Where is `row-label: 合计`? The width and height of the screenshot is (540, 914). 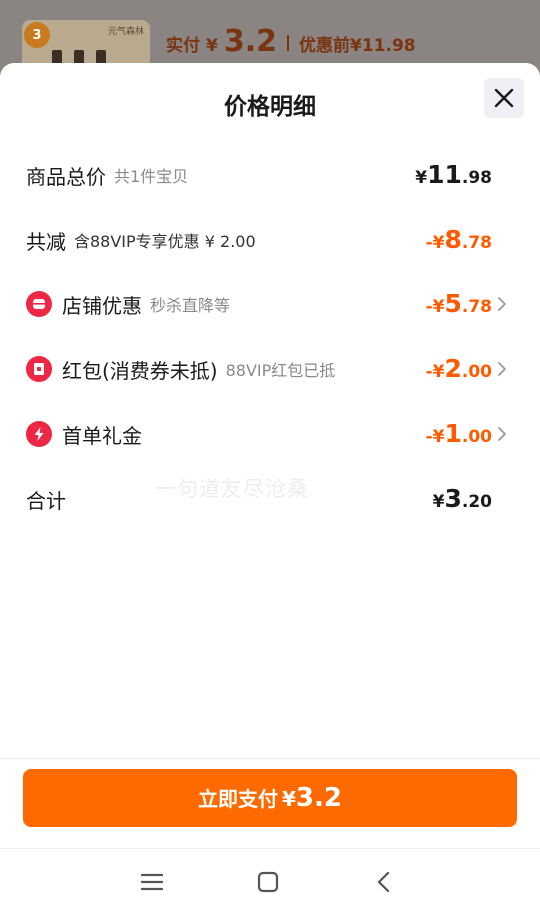 row-label: 合计 is located at coordinates (46, 500).